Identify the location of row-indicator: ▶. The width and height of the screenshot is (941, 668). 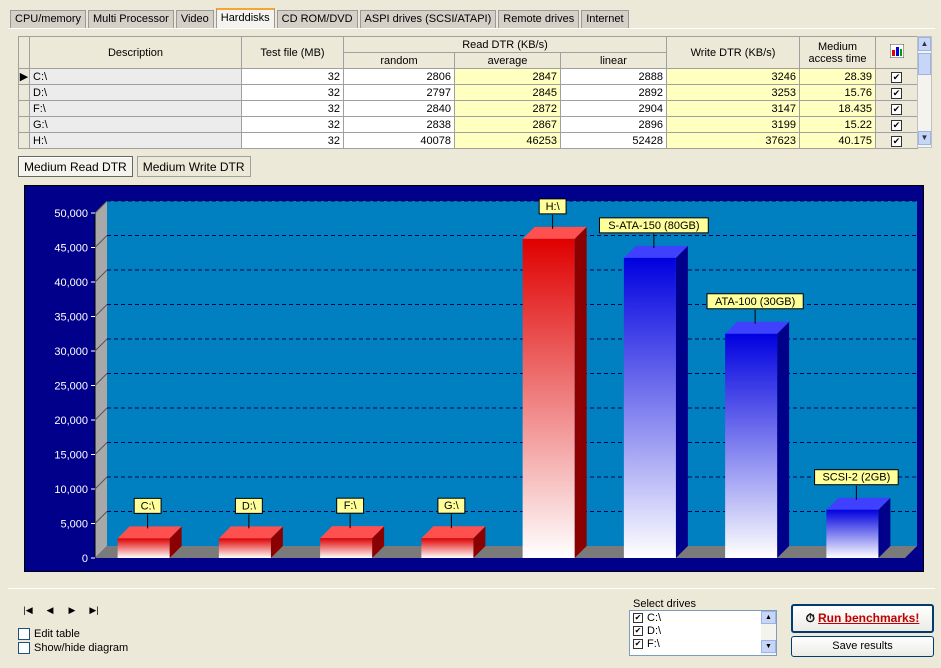
(24, 76).